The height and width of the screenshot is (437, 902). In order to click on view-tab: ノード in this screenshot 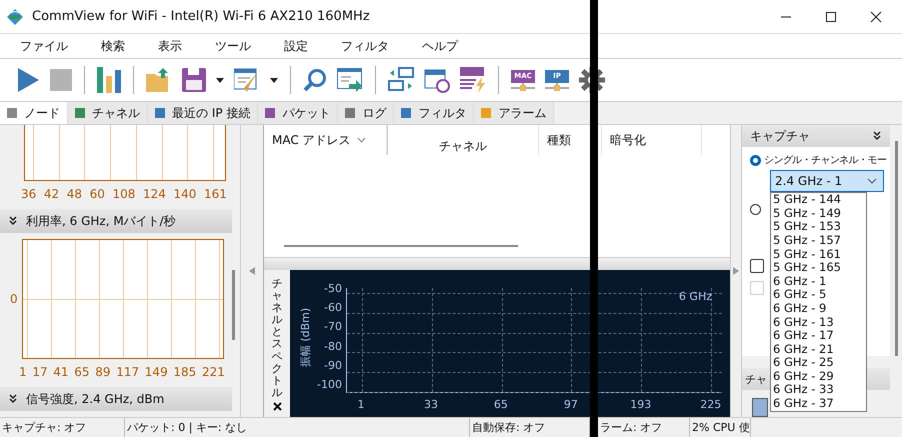, I will do `click(34, 113)`.